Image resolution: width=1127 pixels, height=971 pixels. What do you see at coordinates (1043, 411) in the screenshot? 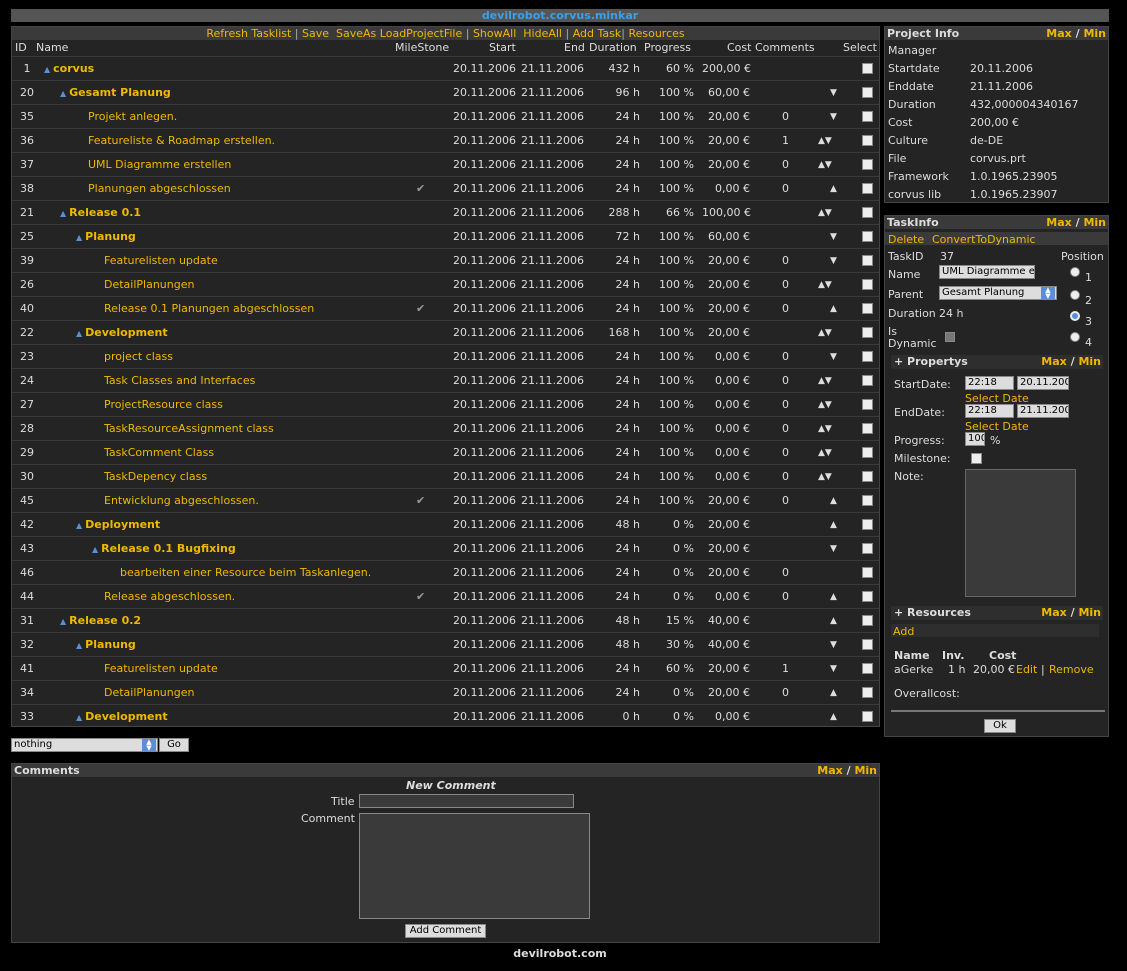
I see `end-date-input: 21.11.2006` at bounding box center [1043, 411].